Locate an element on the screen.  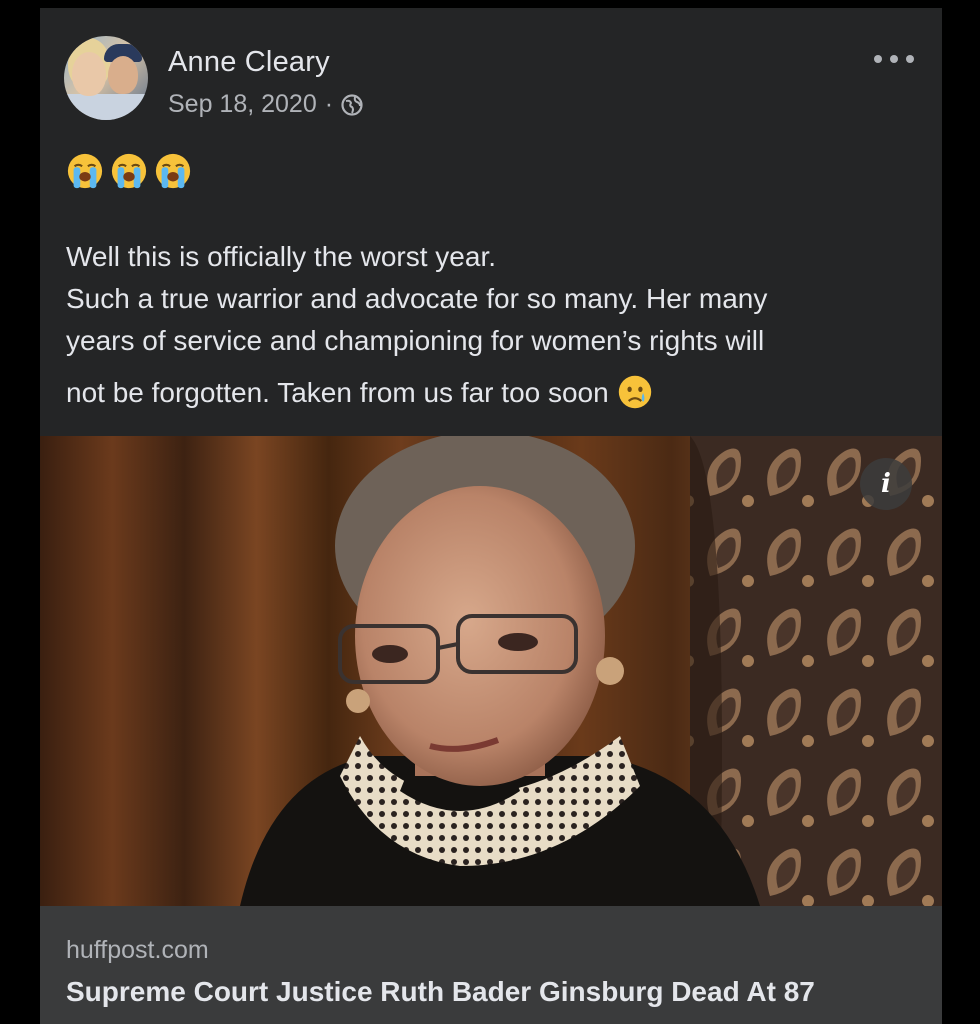
more-options-icon is located at coordinates (894, 59).